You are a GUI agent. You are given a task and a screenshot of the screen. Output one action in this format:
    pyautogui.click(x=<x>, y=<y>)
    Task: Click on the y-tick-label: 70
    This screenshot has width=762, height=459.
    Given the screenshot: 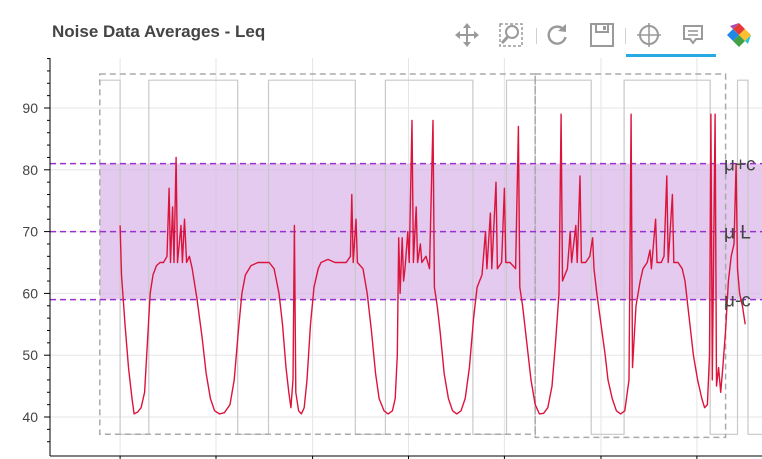 What is the action you would take?
    pyautogui.click(x=30, y=232)
    